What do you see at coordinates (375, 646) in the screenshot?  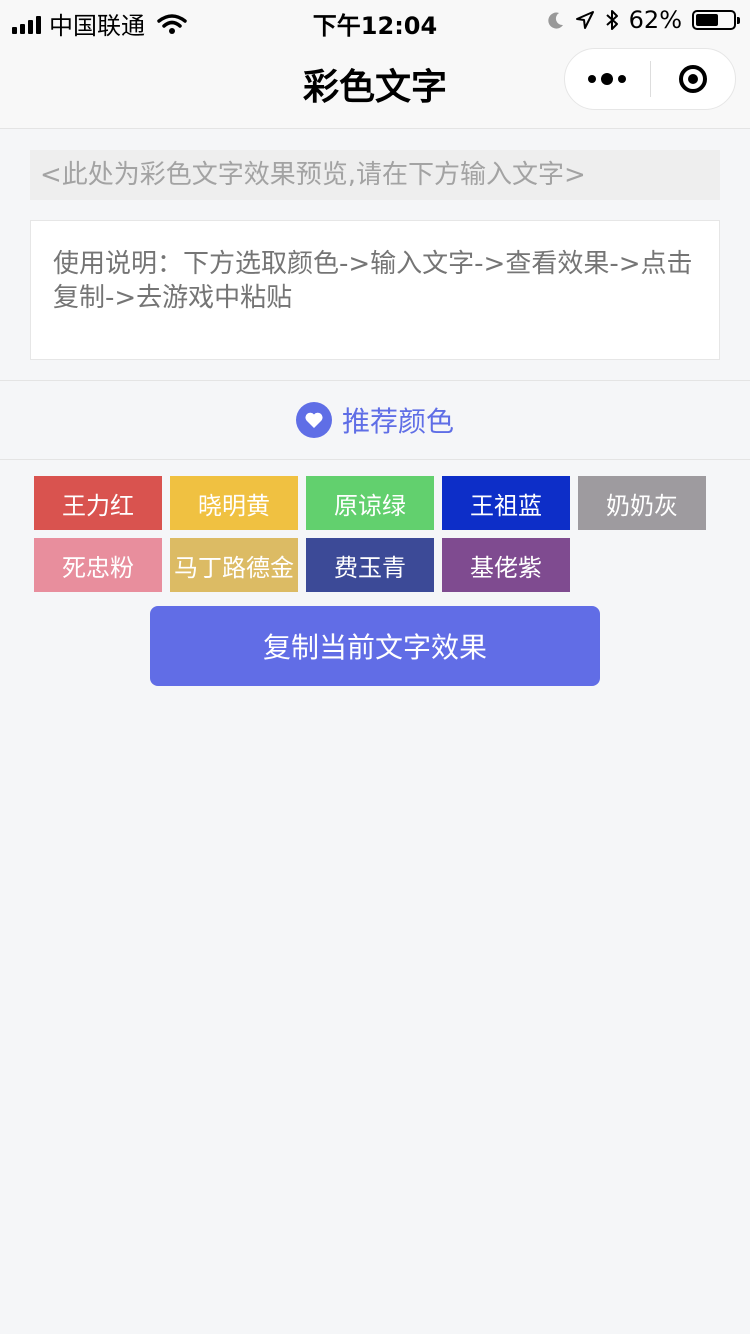 I see `copy-effect-button: 复制当前文字效果` at bounding box center [375, 646].